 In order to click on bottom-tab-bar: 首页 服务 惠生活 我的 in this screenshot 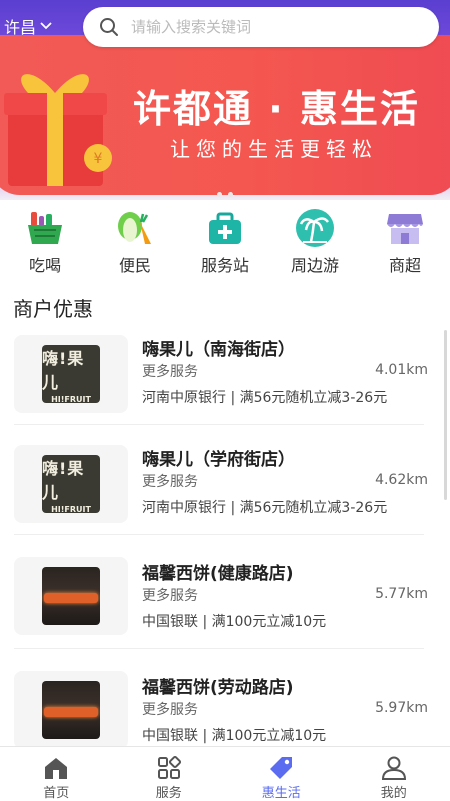, I will do `click(225, 773)`.